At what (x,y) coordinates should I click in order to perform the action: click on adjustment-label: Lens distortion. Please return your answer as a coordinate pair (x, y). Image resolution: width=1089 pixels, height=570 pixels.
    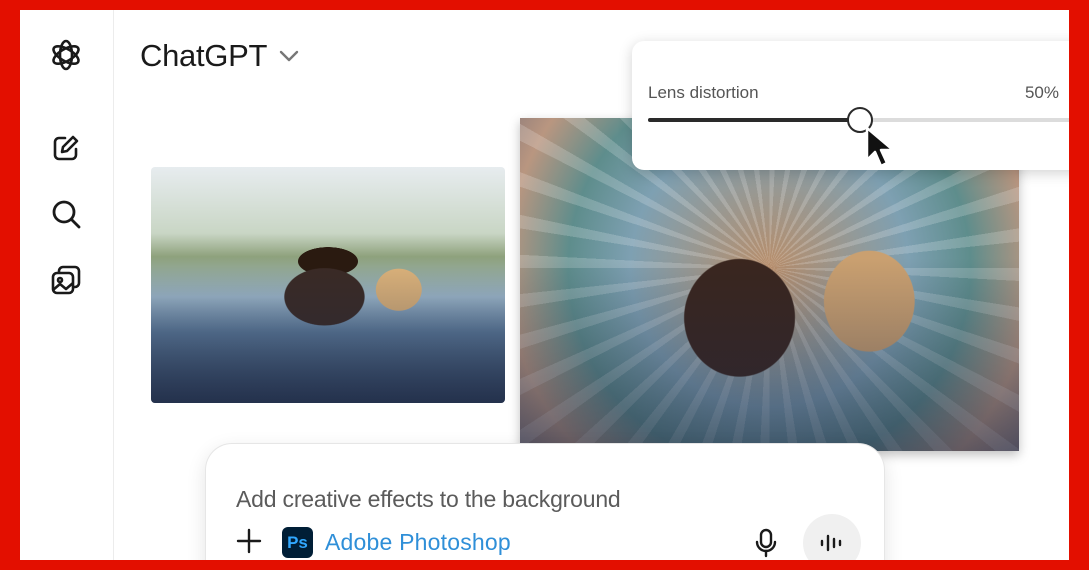
    Looking at the image, I should click on (703, 92).